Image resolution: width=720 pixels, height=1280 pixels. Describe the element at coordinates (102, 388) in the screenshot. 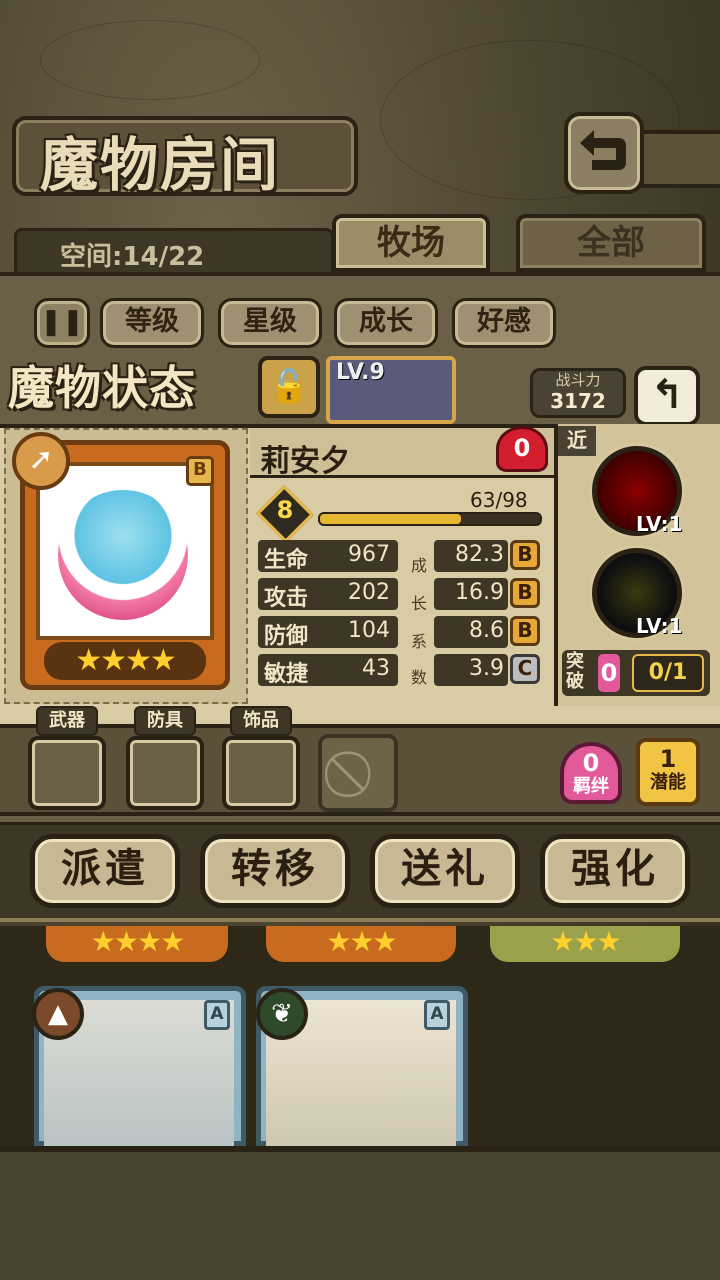

I see `status-title: 魔物状态` at that location.